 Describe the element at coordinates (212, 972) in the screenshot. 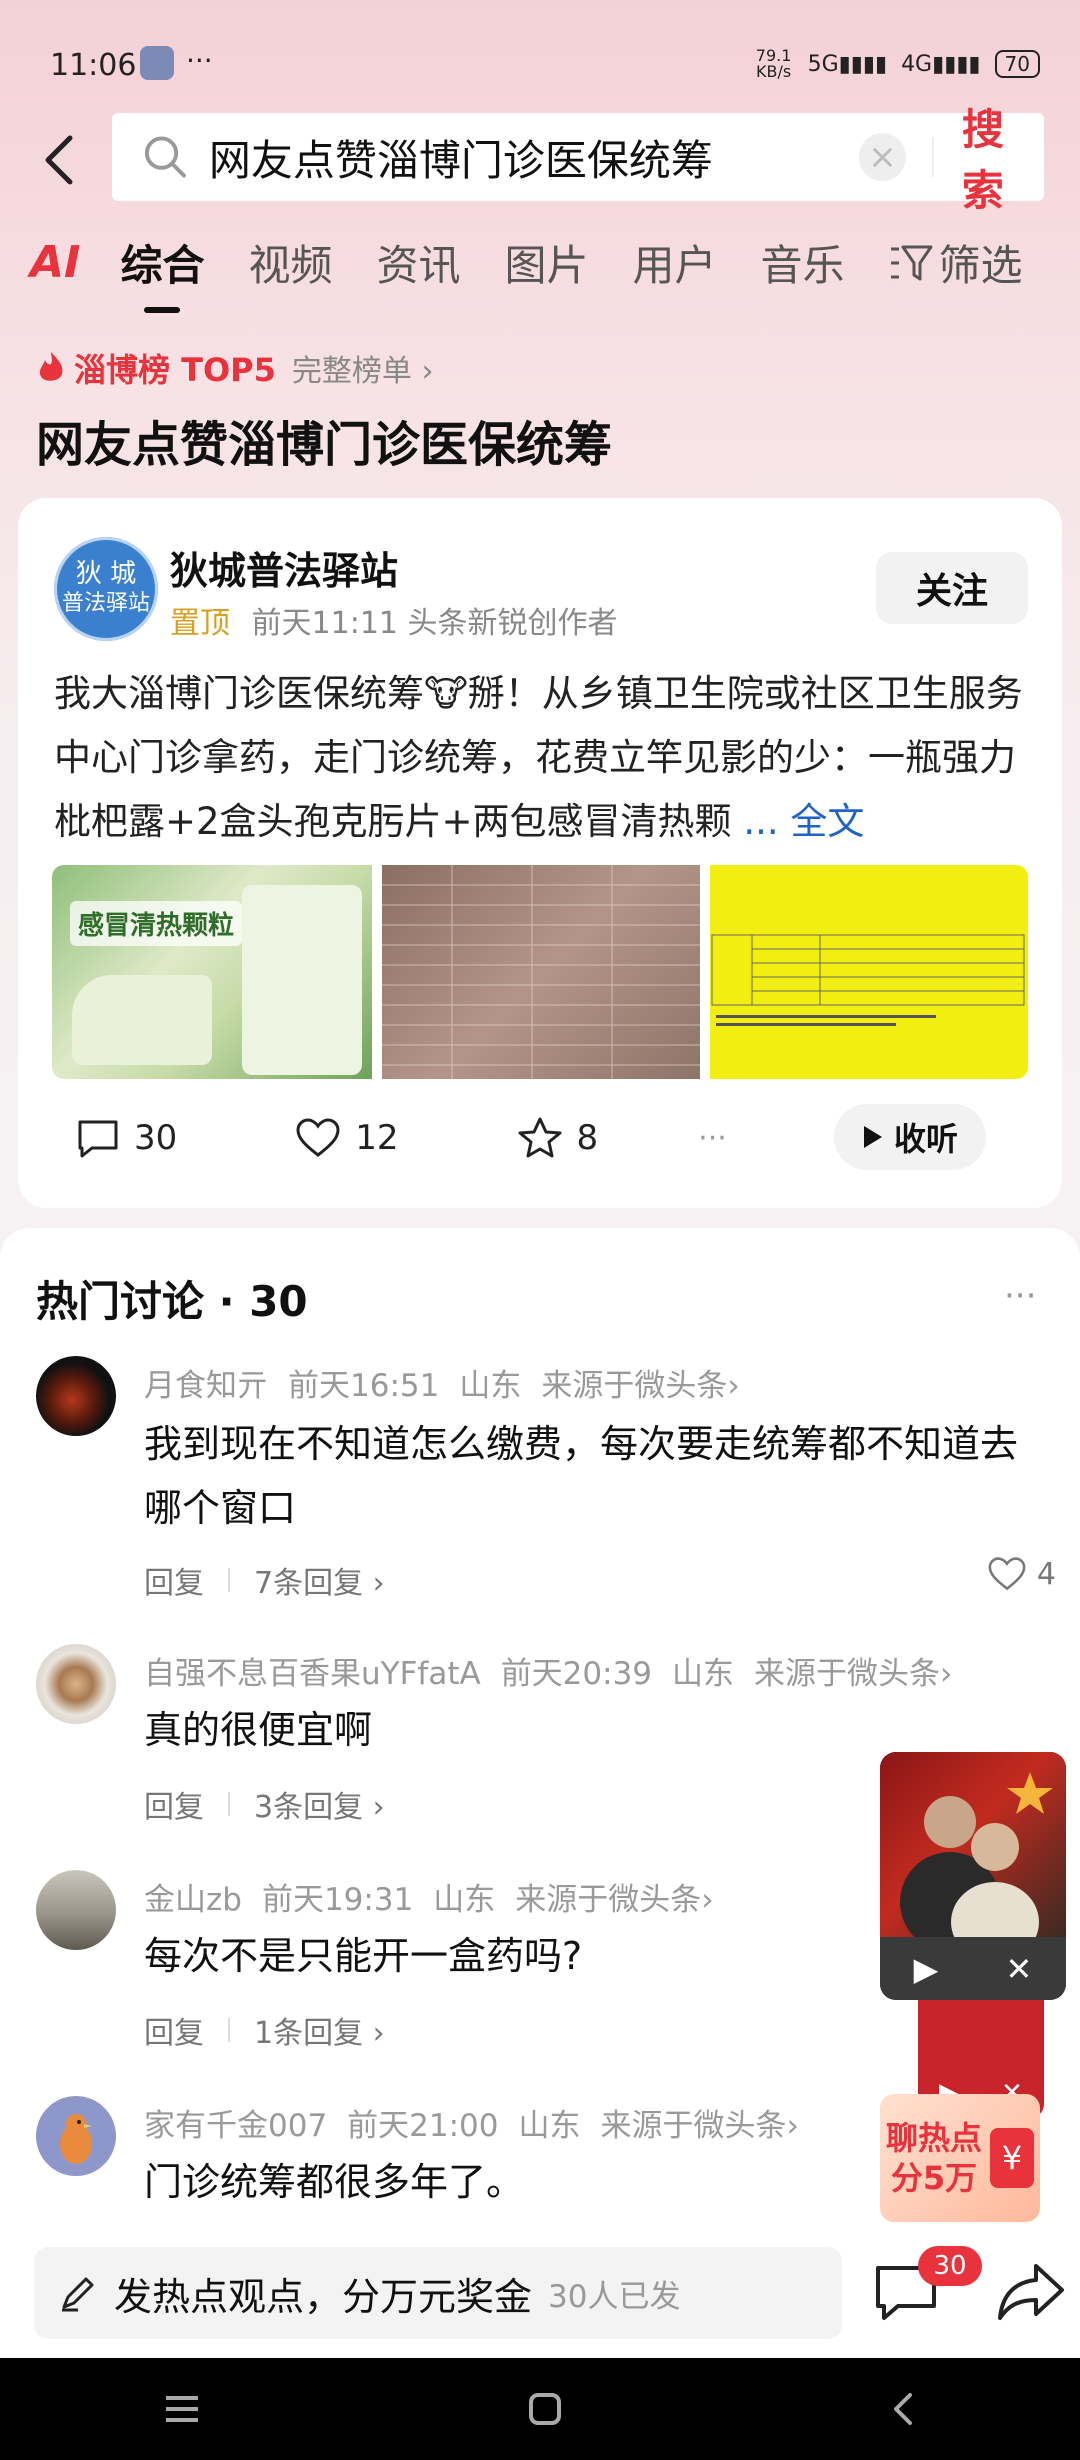

I see `post-image-medicine: 感冒清热颗粒` at that location.